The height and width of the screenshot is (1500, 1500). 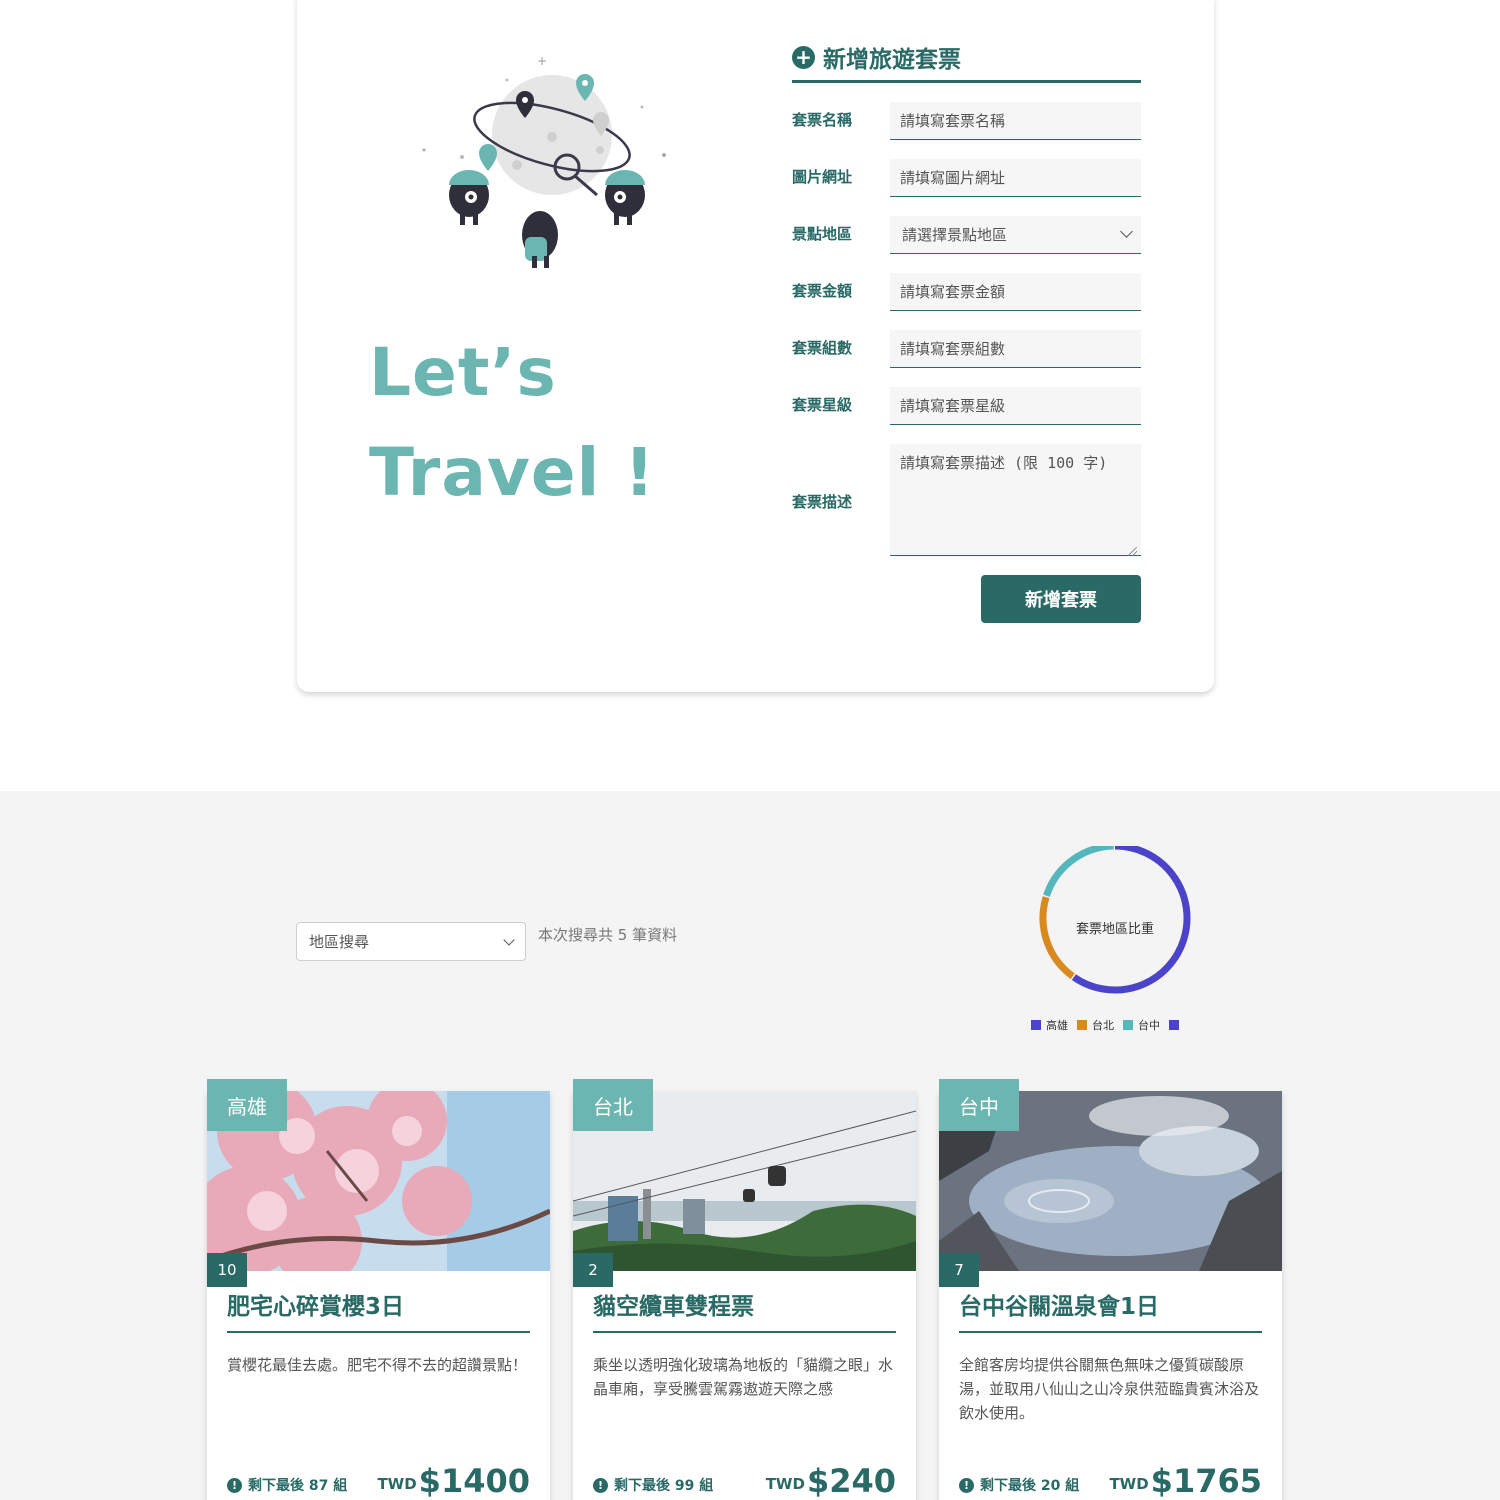 What do you see at coordinates (979, 1105) in the screenshot?
I see `area-tag: 台中` at bounding box center [979, 1105].